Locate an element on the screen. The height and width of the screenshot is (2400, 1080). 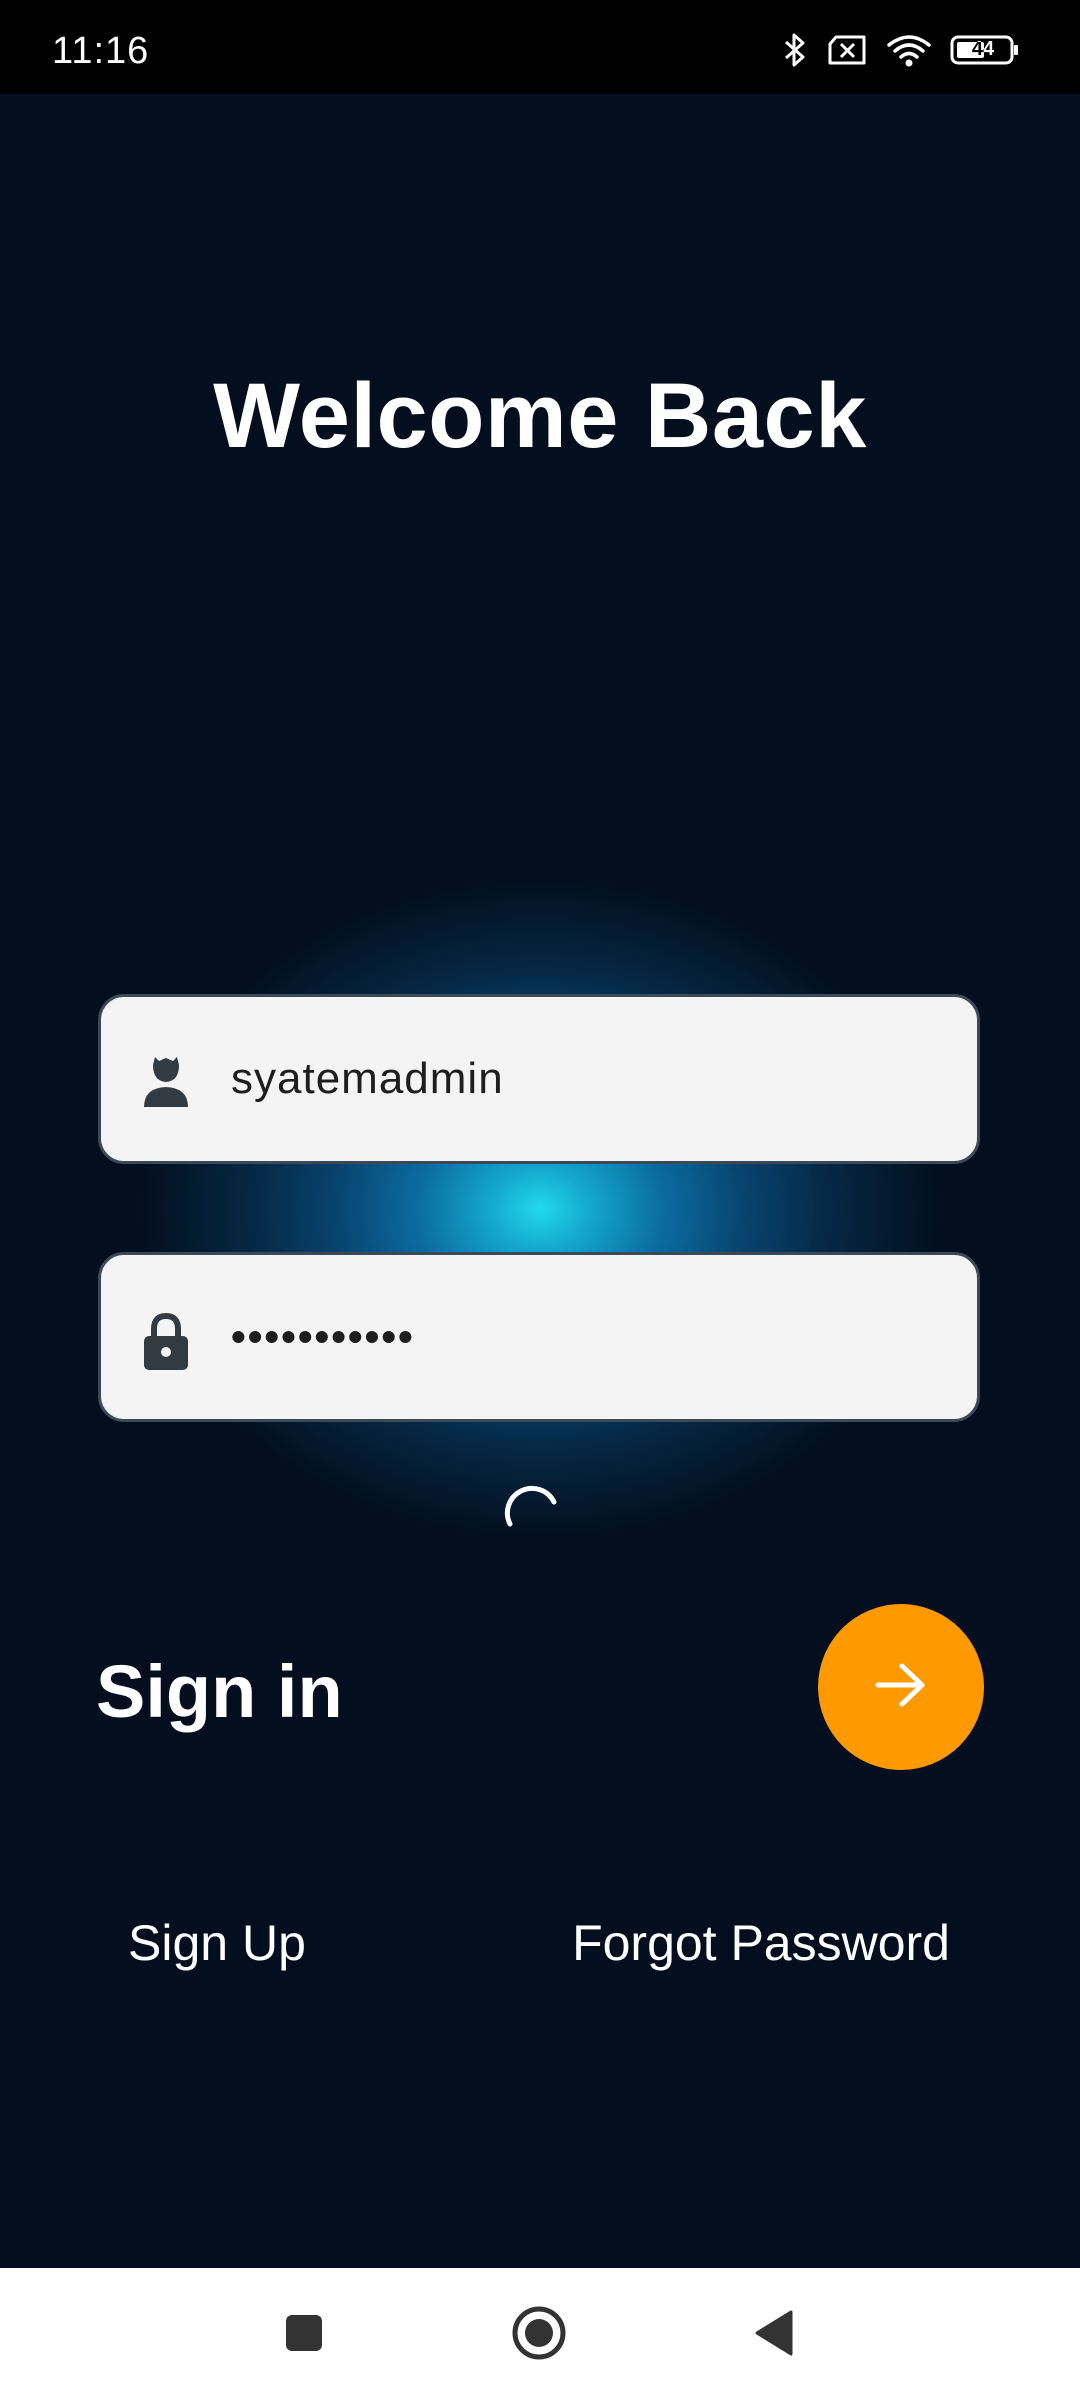
back-button is located at coordinates (773, 2335).